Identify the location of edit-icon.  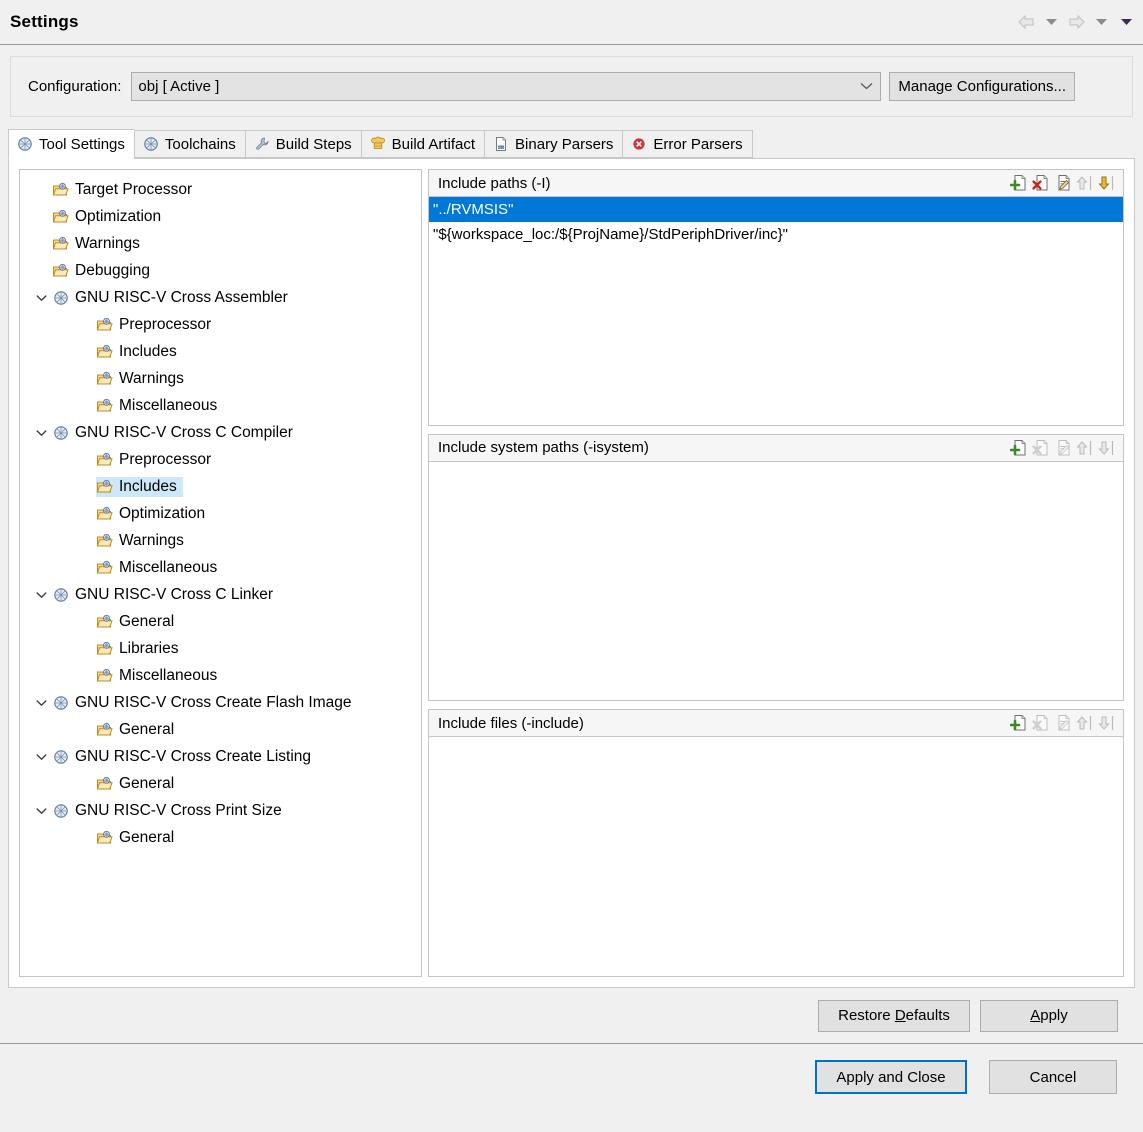
(1063, 183).